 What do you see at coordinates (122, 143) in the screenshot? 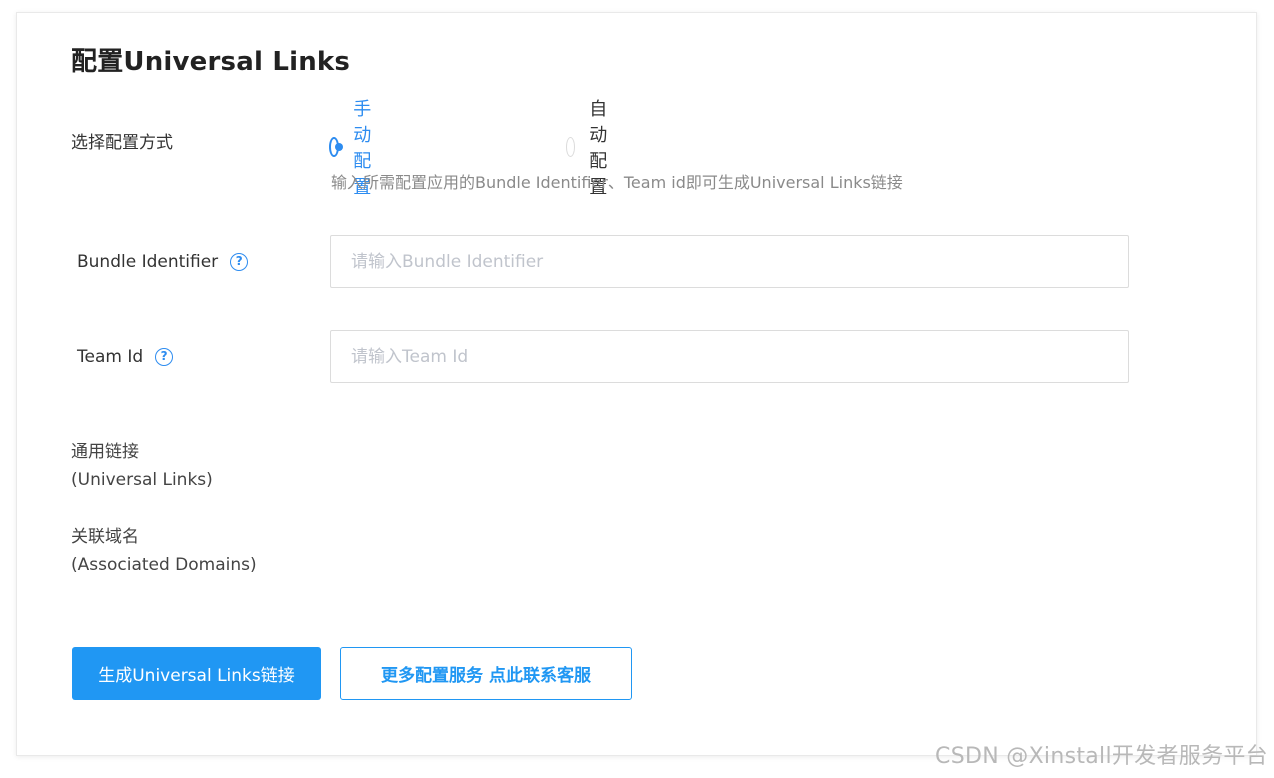
I see `config-method-label: 选择配置方式` at bounding box center [122, 143].